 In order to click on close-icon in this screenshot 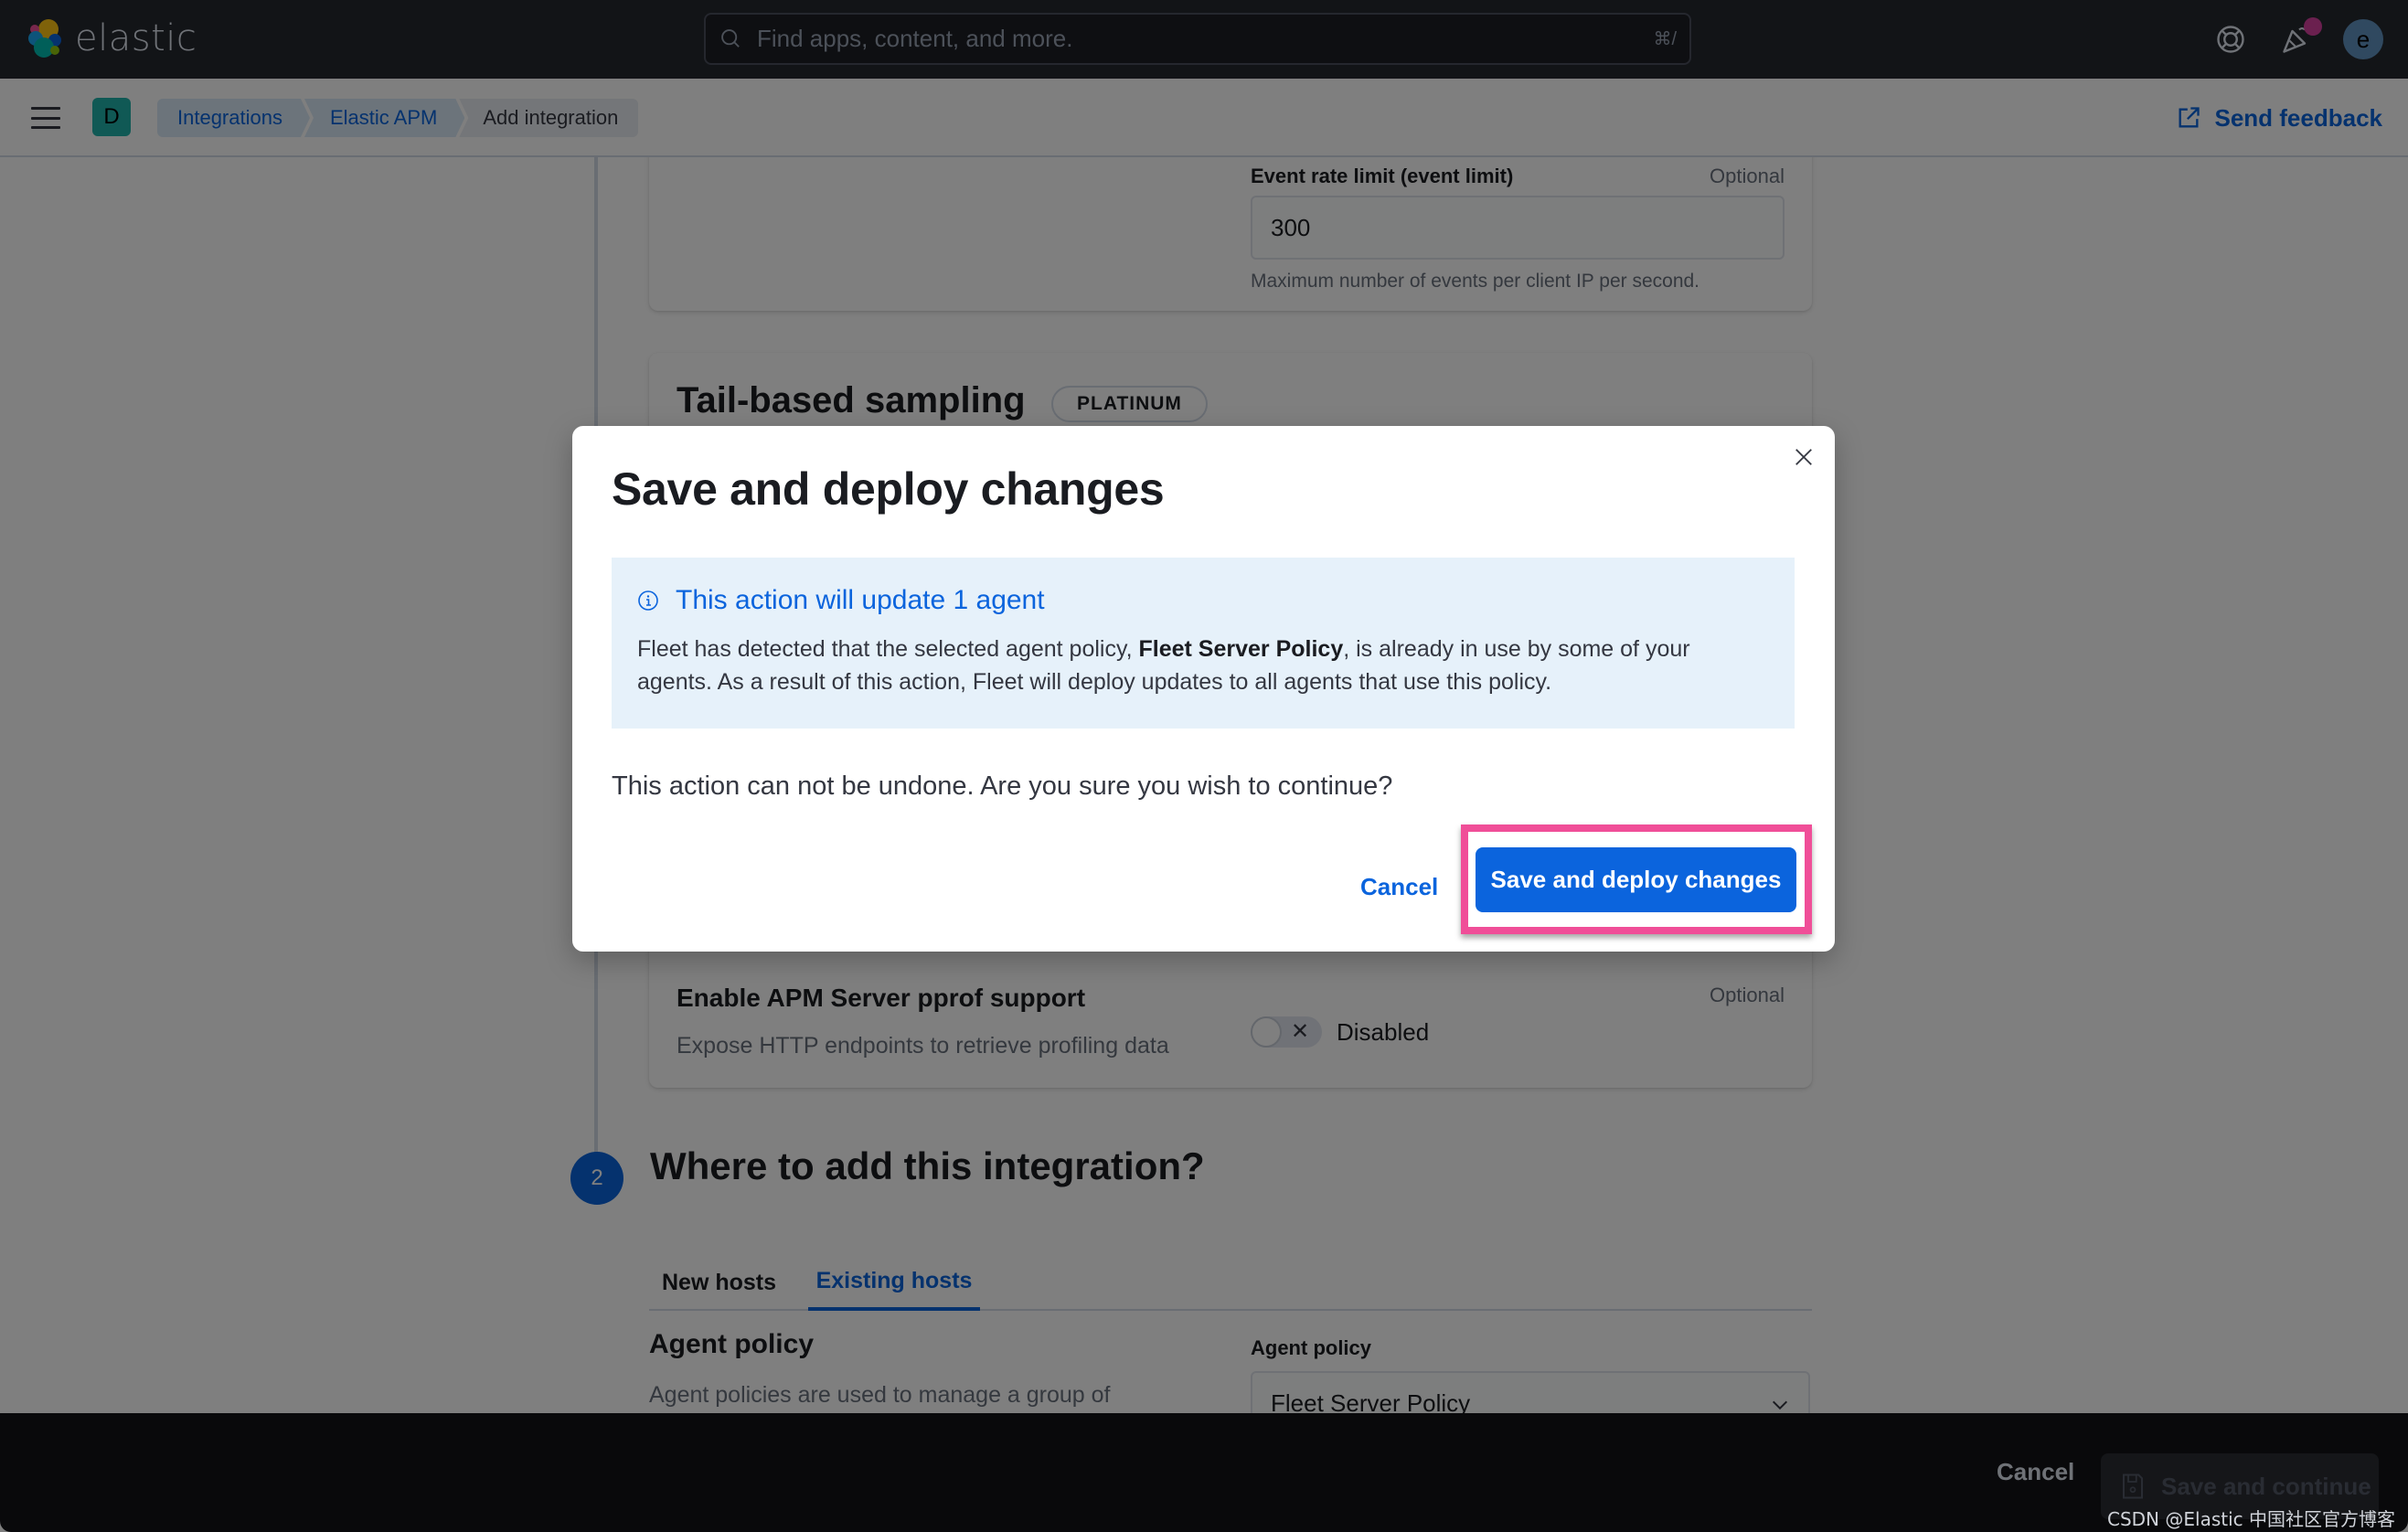, I will do `click(1803, 457)`.